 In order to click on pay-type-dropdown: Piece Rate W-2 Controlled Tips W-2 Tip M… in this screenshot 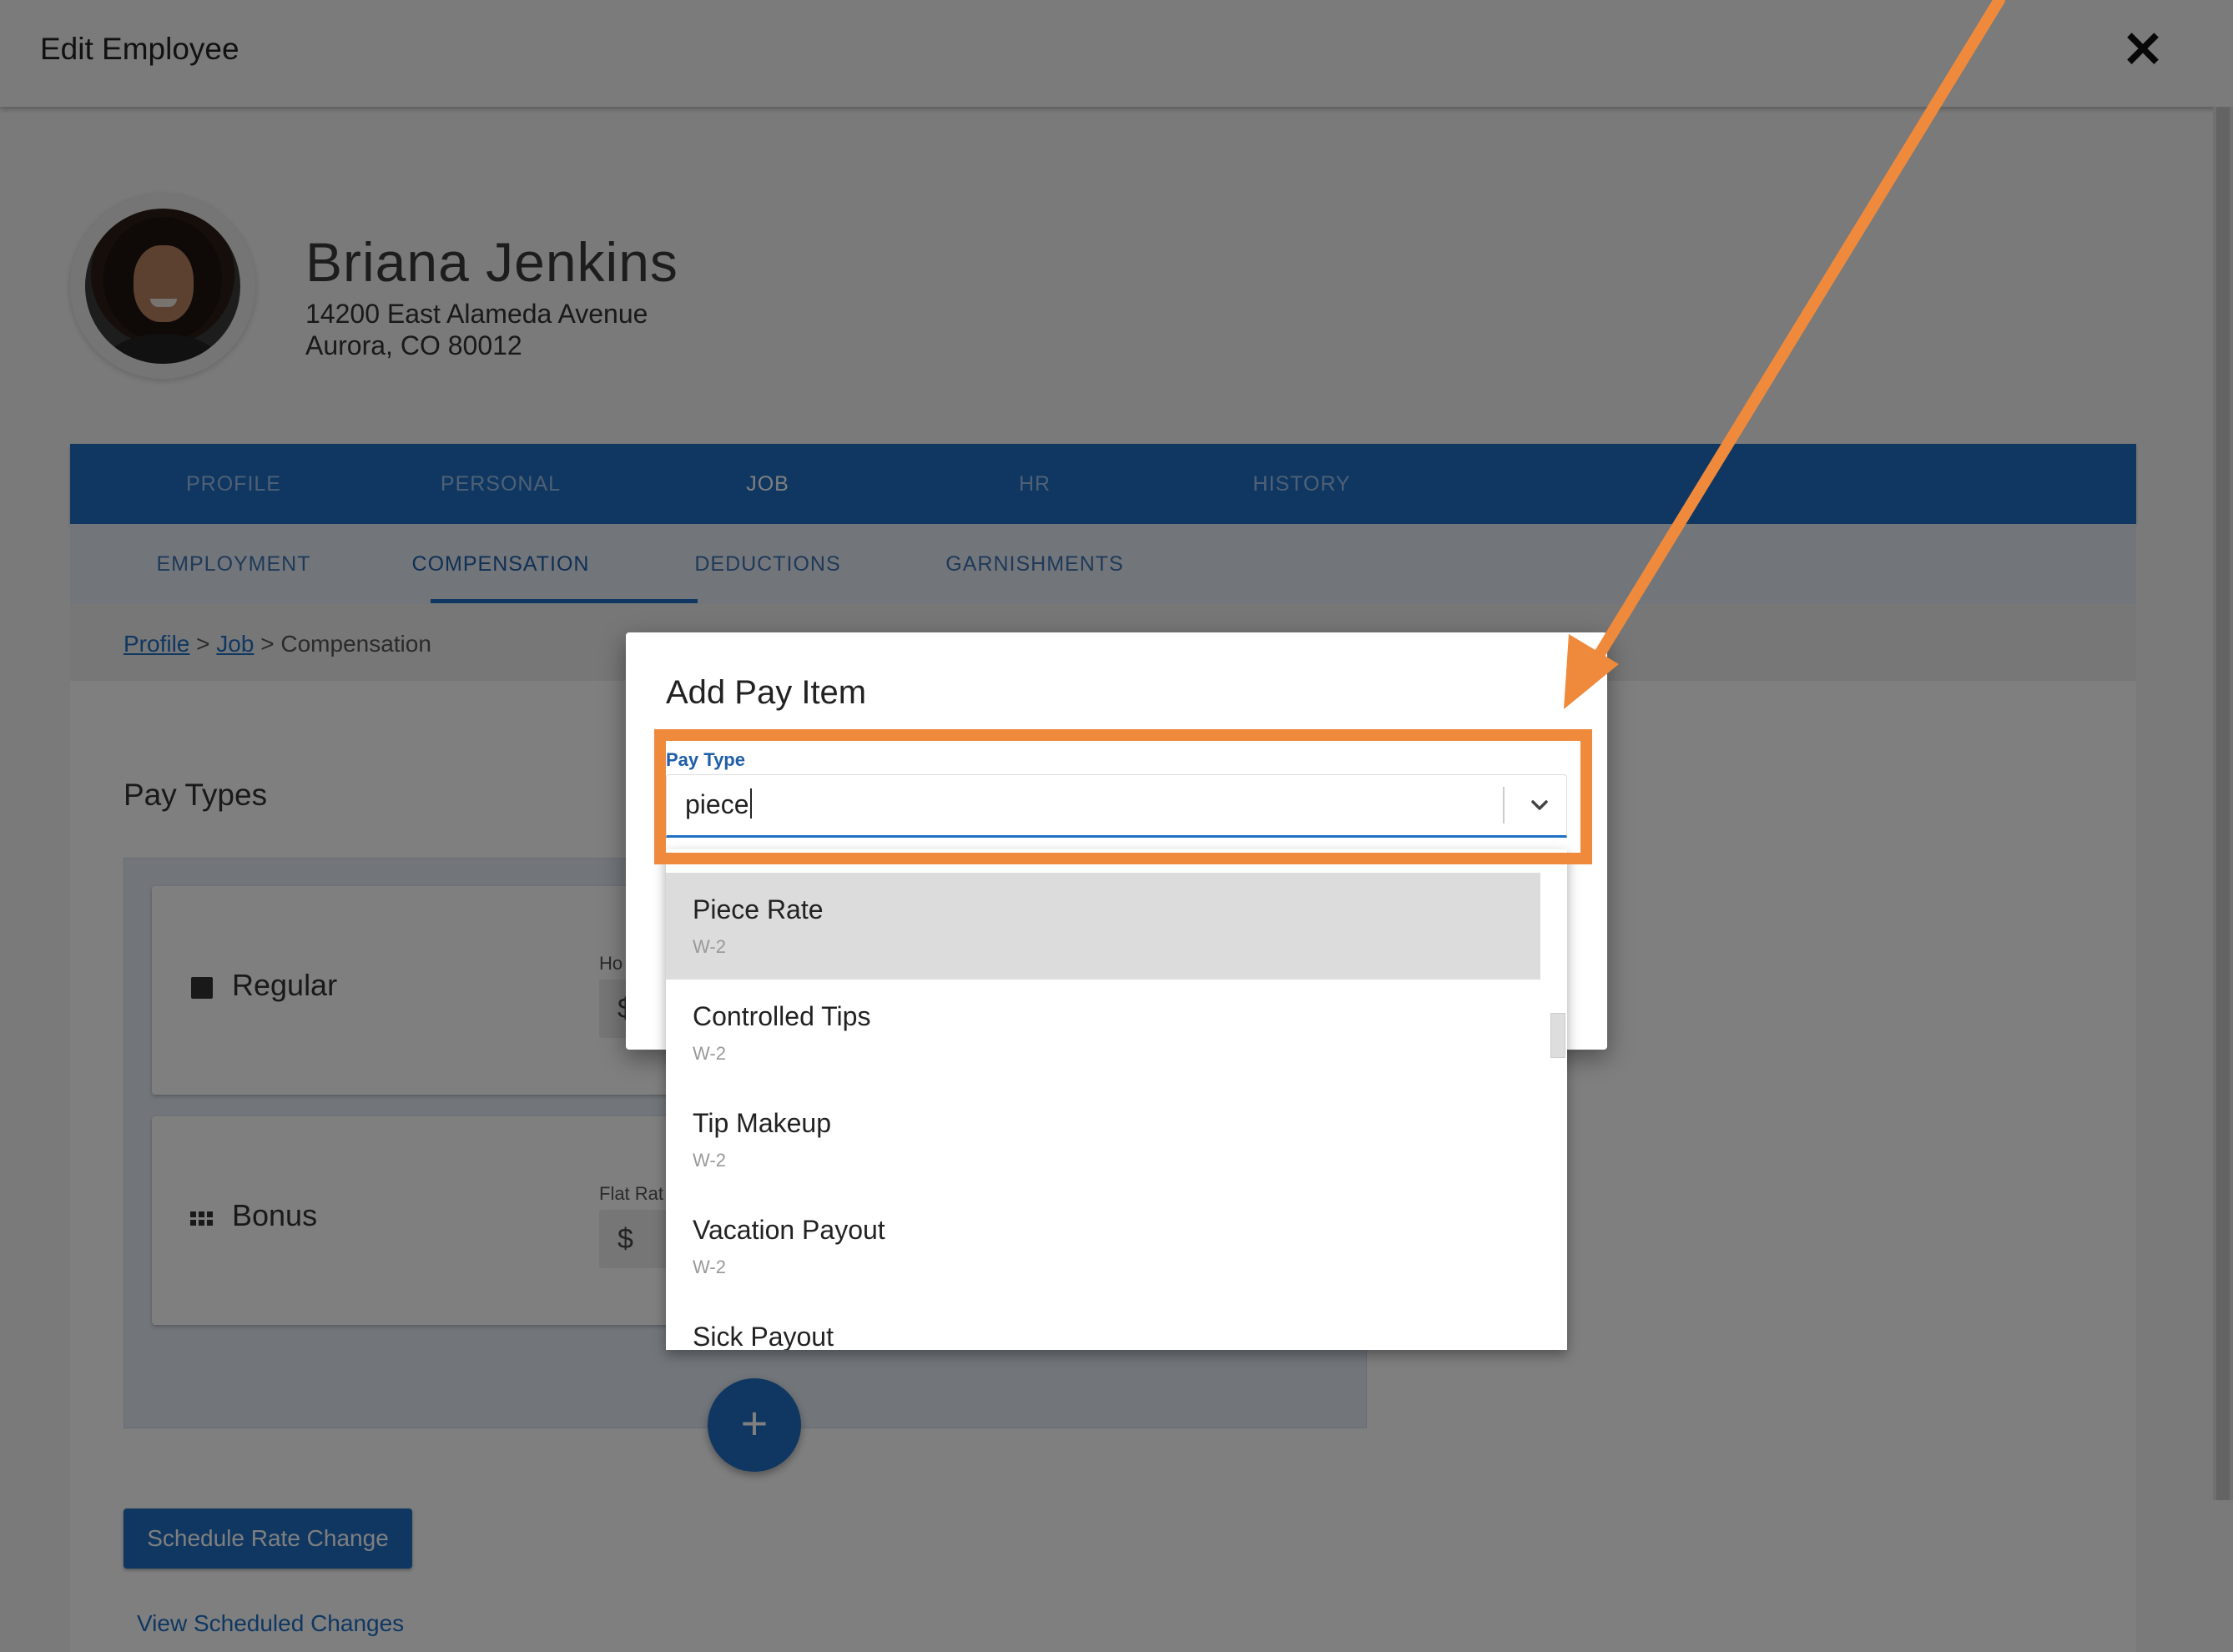, I will do `click(1116, 1100)`.